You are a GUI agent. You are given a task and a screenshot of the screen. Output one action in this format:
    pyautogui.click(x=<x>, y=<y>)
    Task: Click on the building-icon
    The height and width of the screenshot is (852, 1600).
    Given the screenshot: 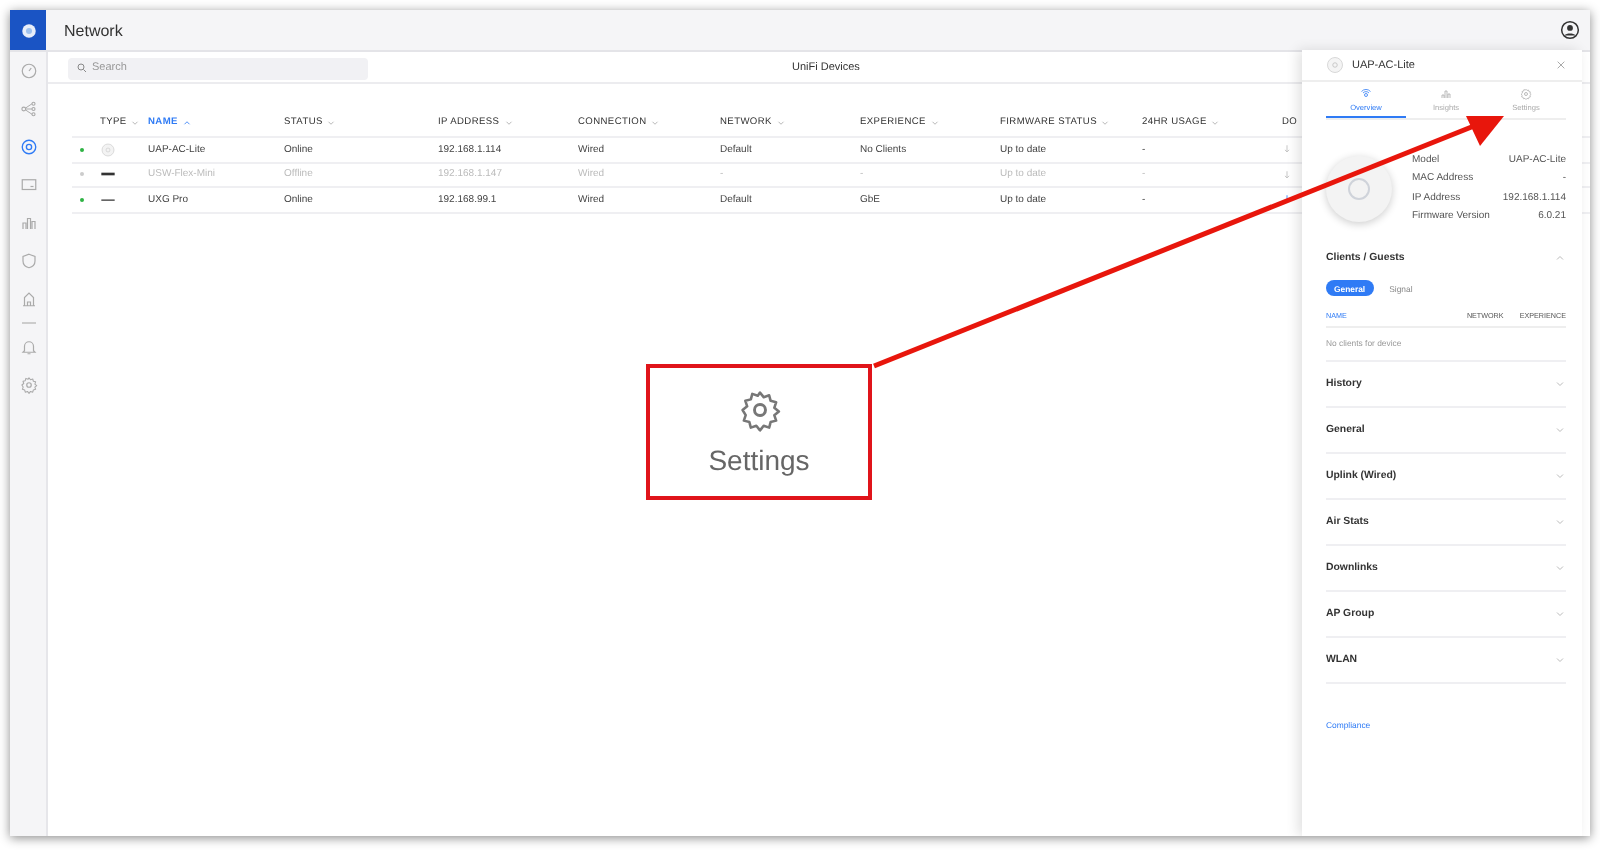 What is the action you would take?
    pyautogui.click(x=28, y=299)
    